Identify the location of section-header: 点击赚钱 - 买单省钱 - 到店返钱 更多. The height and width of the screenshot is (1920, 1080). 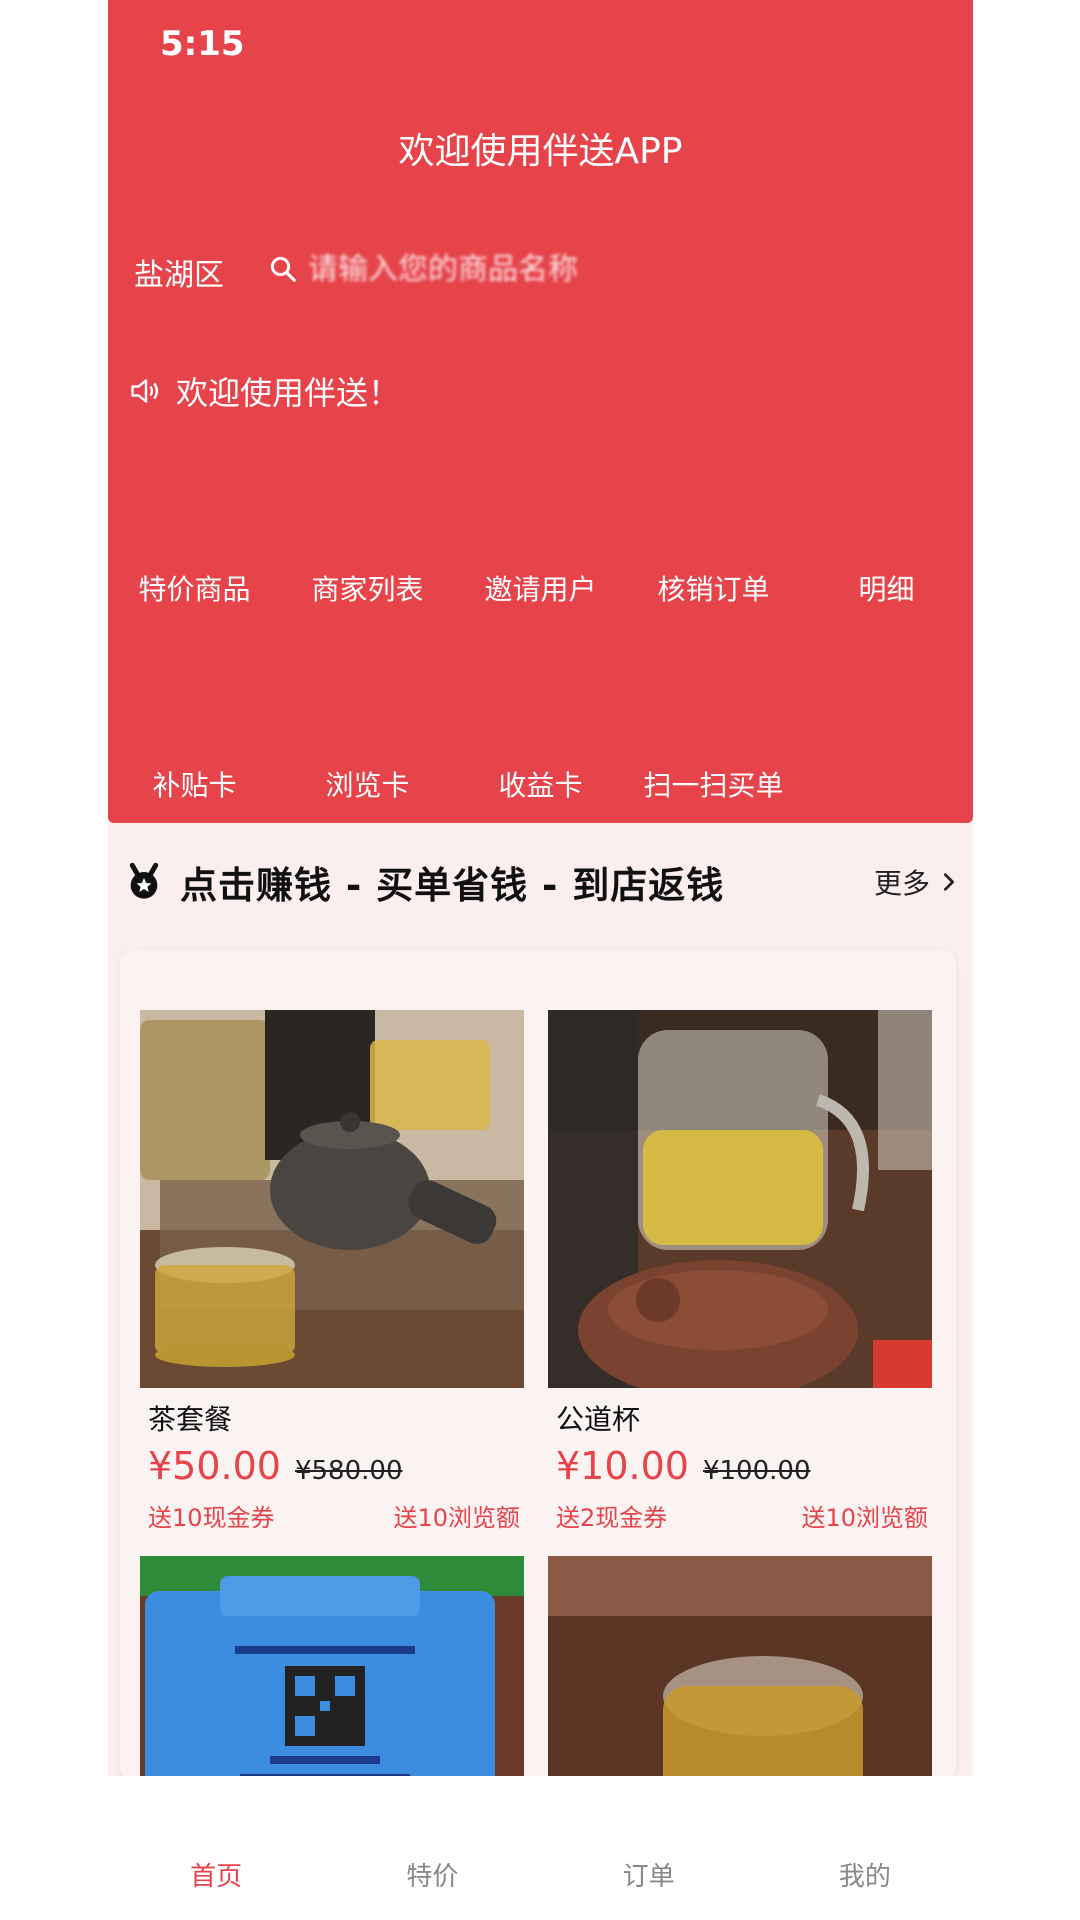
(544, 882).